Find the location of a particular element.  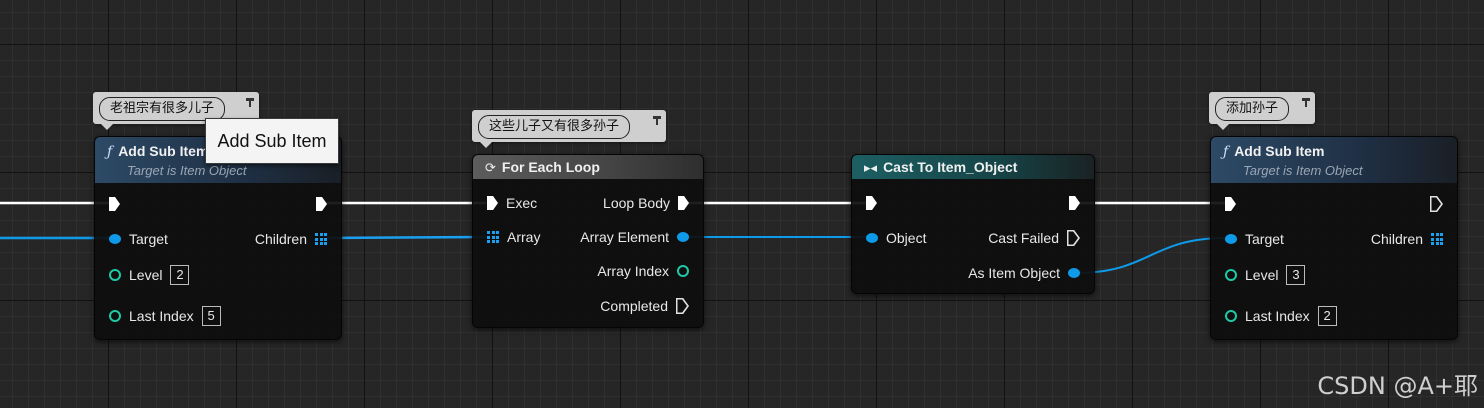

comment-text: 这些儿子又有很多孙子 is located at coordinates (554, 127).